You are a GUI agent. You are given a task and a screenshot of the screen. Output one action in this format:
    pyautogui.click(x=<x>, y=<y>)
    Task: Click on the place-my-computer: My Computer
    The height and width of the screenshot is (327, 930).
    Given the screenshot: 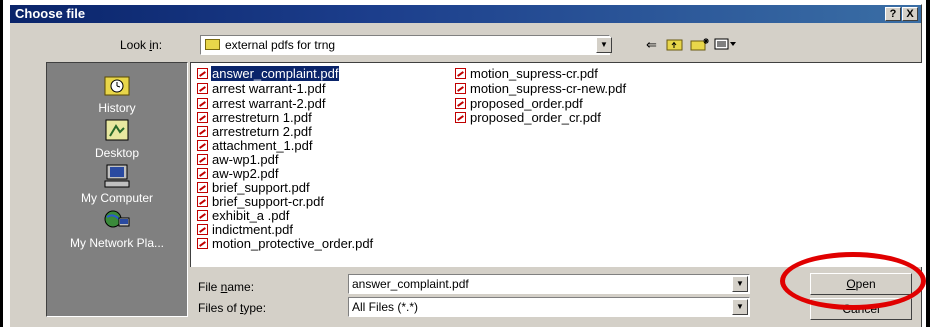 What is the action you would take?
    pyautogui.click(x=117, y=184)
    